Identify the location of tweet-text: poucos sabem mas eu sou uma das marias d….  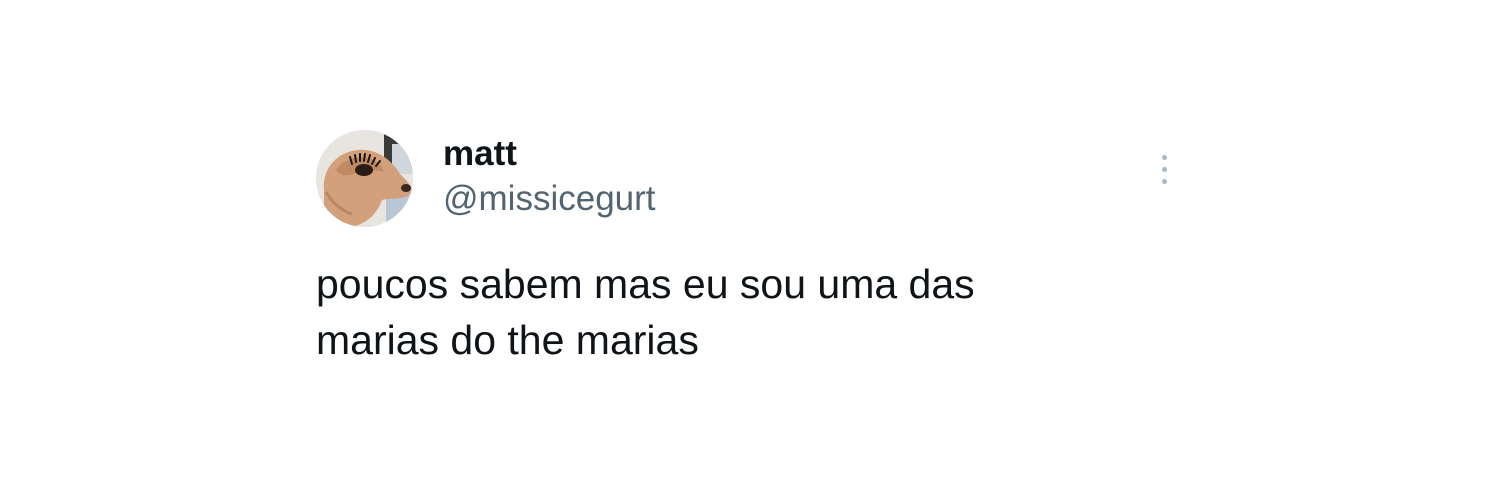
(716, 312).